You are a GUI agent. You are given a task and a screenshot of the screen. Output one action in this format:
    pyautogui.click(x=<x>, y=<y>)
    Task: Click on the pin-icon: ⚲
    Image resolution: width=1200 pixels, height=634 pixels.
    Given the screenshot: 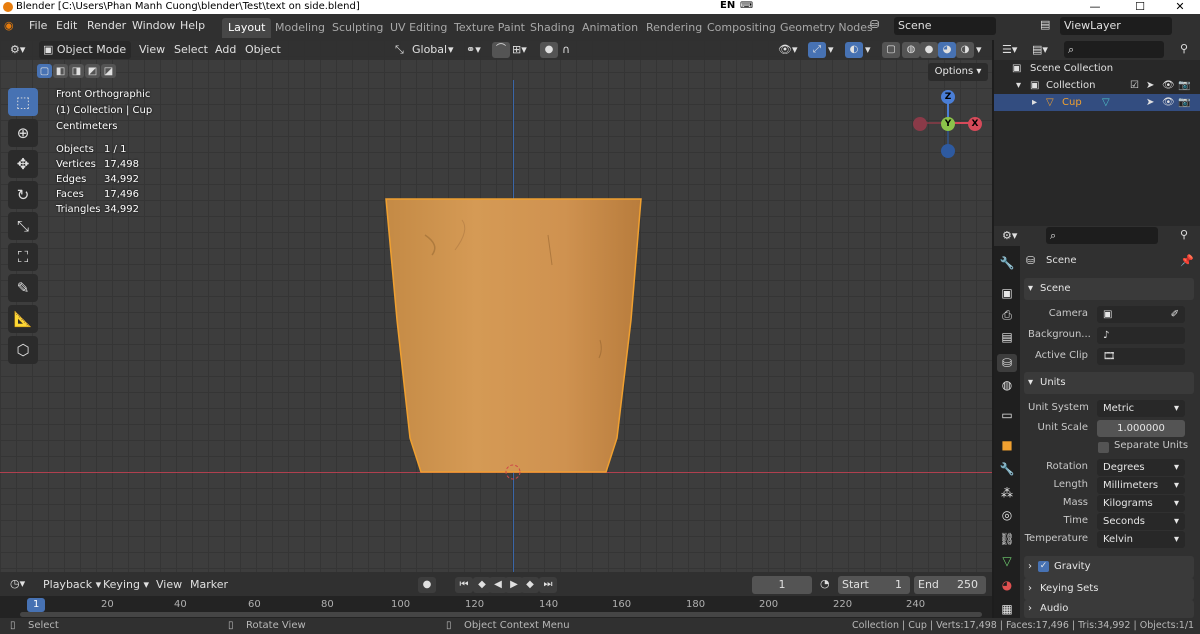 What is the action you would take?
    pyautogui.click(x=1184, y=234)
    